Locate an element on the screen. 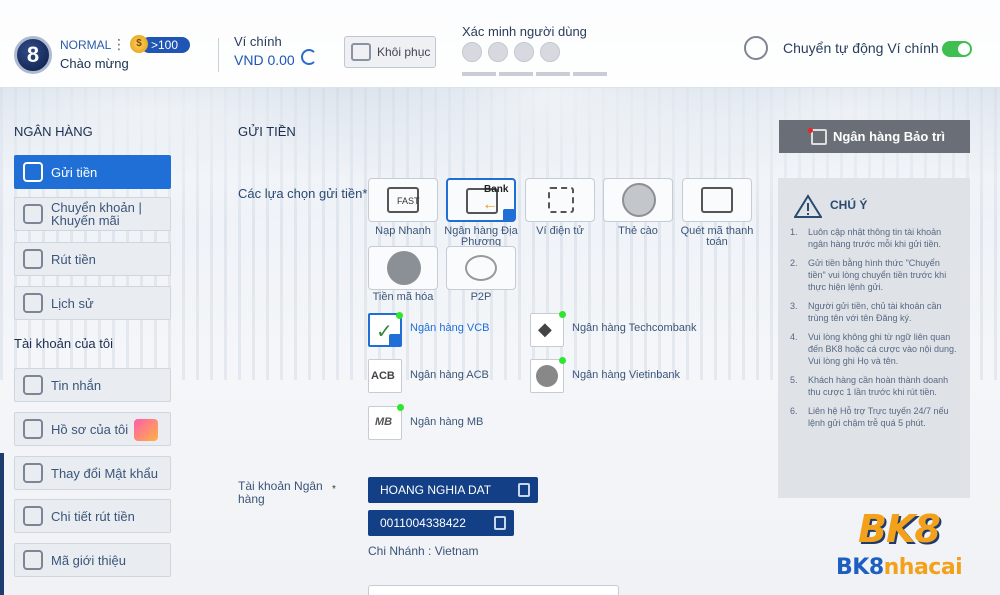 The image size is (1000, 595). option-scan-pay is located at coordinates (717, 200).